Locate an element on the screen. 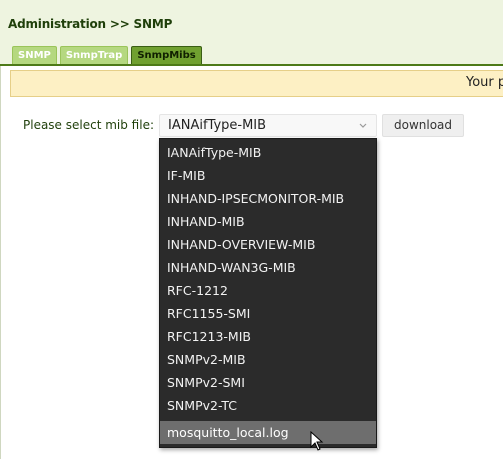  tab-snmp: SNMP is located at coordinates (34, 55).